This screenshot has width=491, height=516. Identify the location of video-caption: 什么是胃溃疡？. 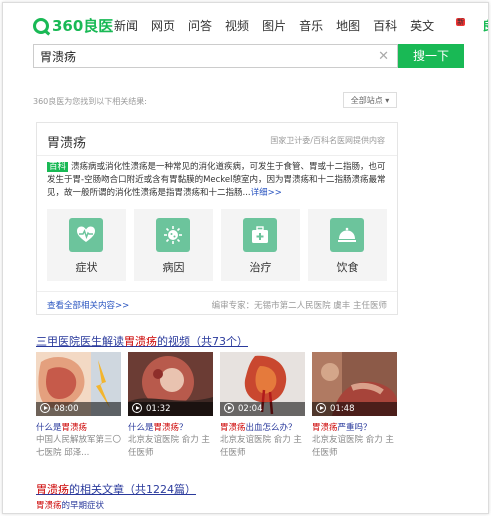
(170, 427).